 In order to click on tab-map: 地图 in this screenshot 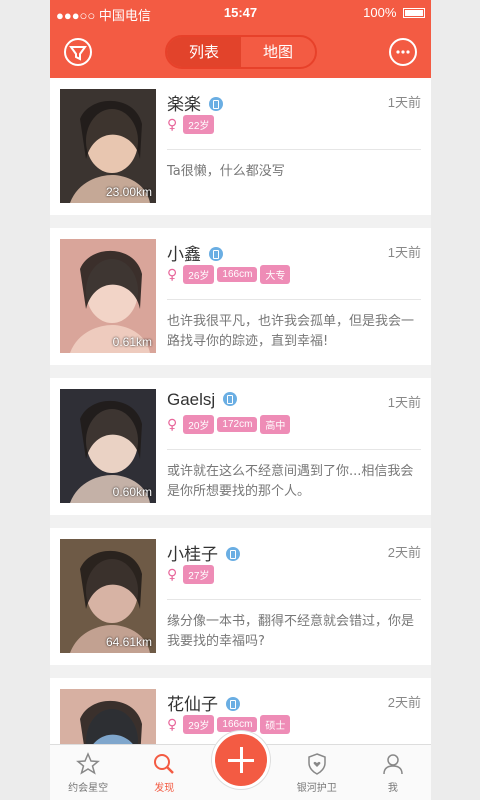, I will do `click(278, 52)`.